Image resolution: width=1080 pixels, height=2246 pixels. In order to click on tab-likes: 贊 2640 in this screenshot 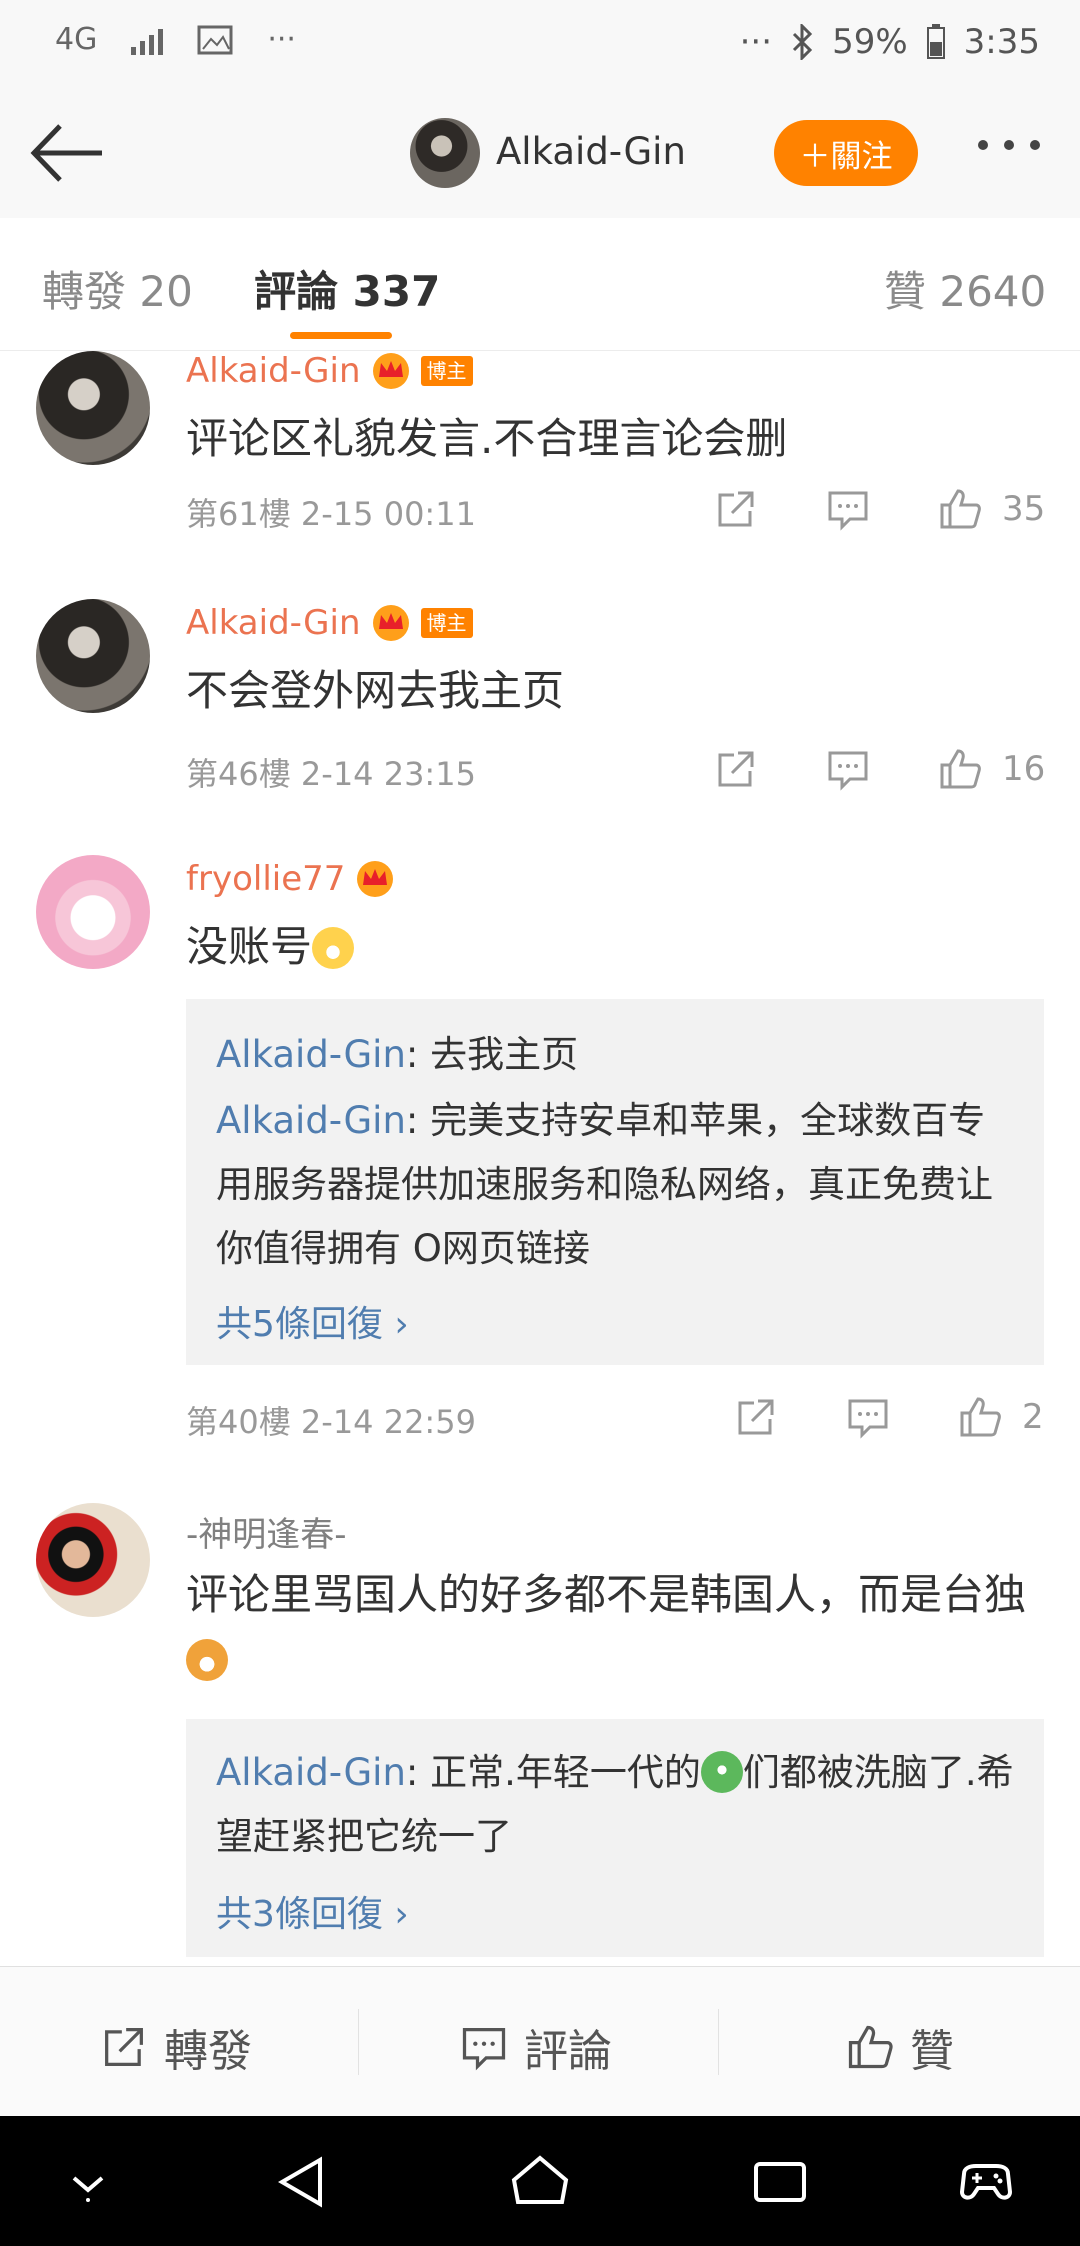, I will do `click(965, 288)`.